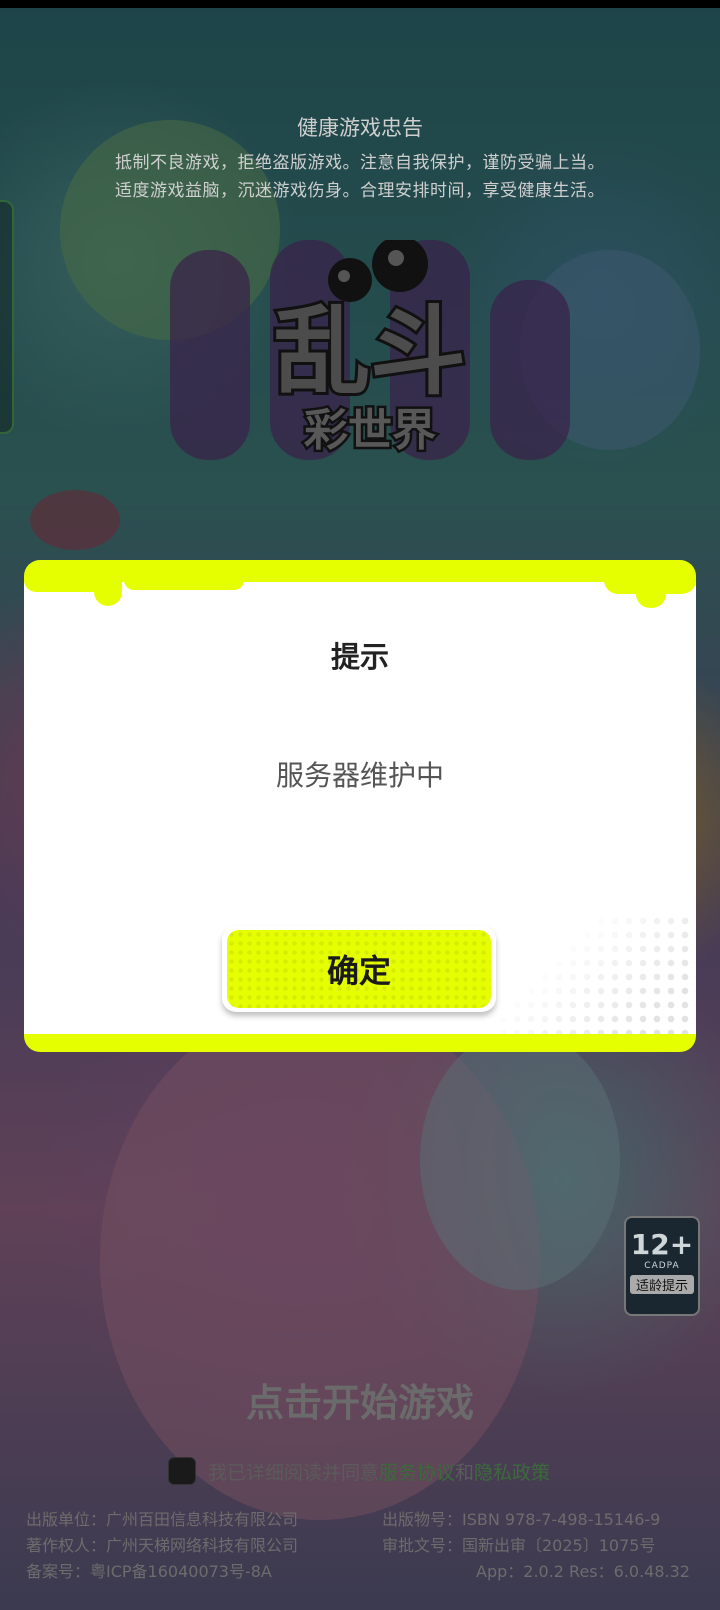  Describe the element at coordinates (521, 1519) in the screenshot. I see `isbn-text: 出版物号：ISBN 978-7-498-15146-9` at that location.